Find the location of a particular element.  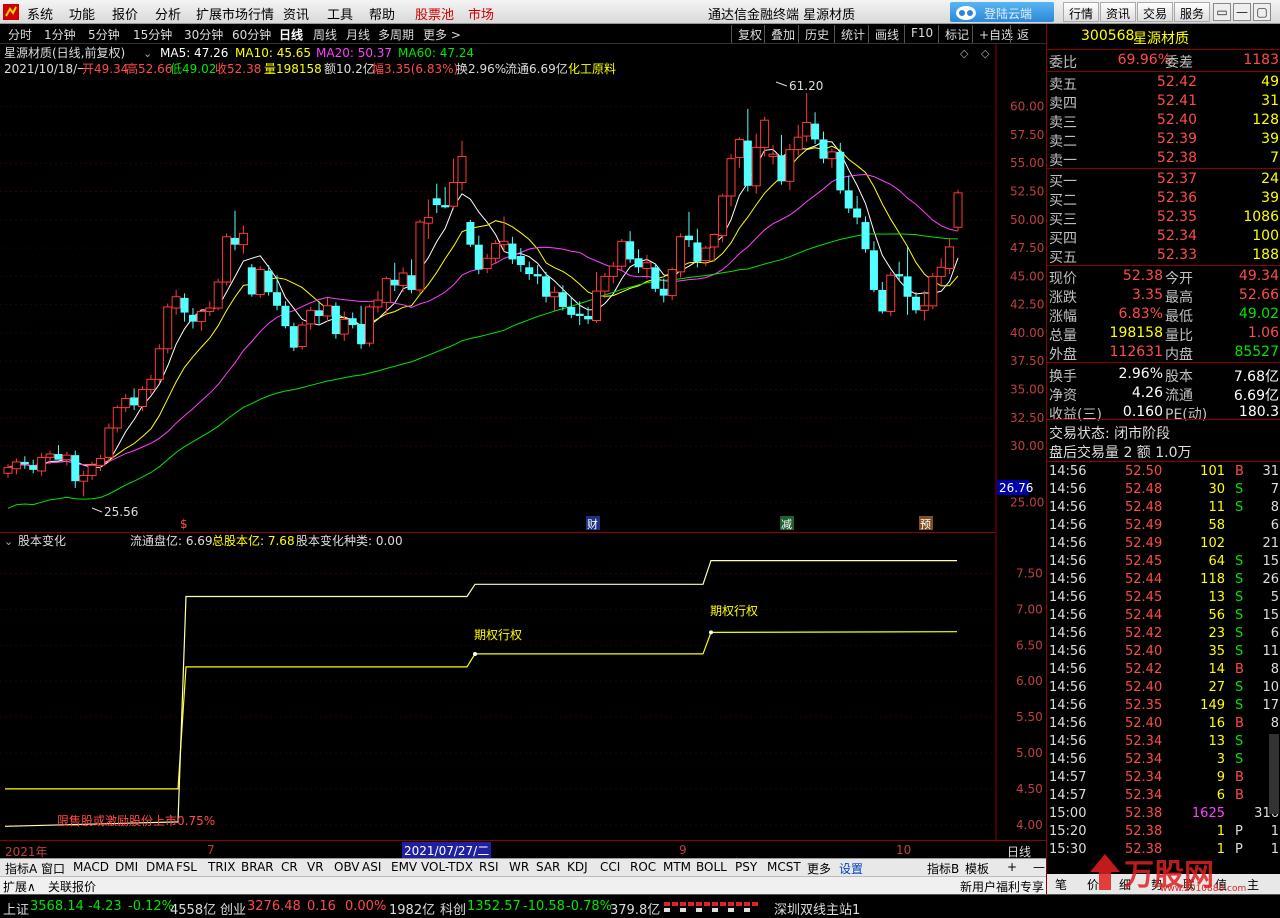

tick-row: 15:30 52.38 1 P 1 is located at coordinates (1163, 850).